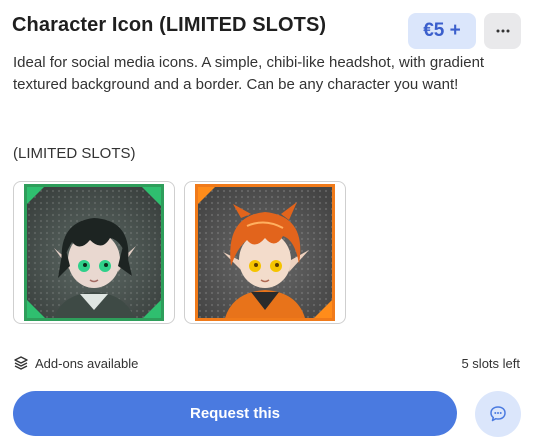 Image resolution: width=542 pixels, height=448 pixels. Describe the element at coordinates (235, 413) in the screenshot. I see `request-button: Request this` at that location.